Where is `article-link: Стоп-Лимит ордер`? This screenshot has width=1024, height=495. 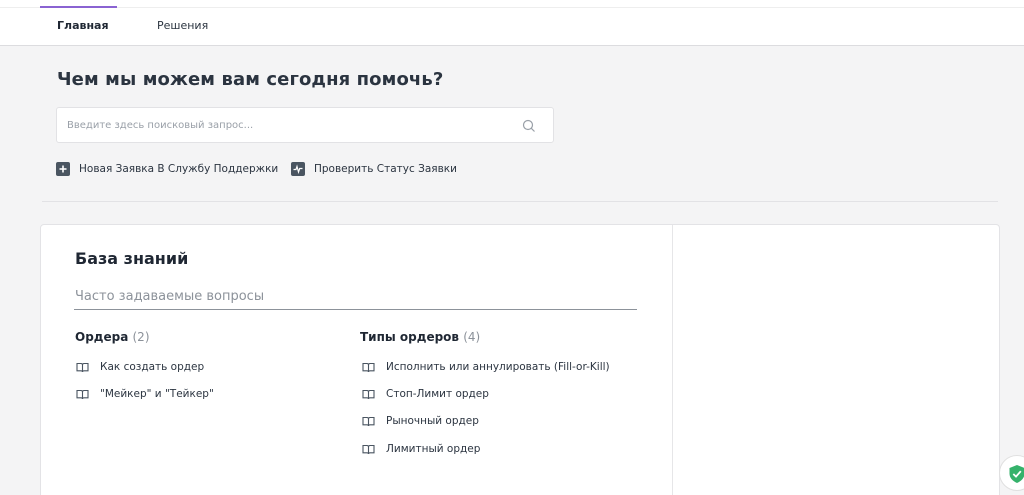
article-link: Стоп-Лимит ордер is located at coordinates (425, 394).